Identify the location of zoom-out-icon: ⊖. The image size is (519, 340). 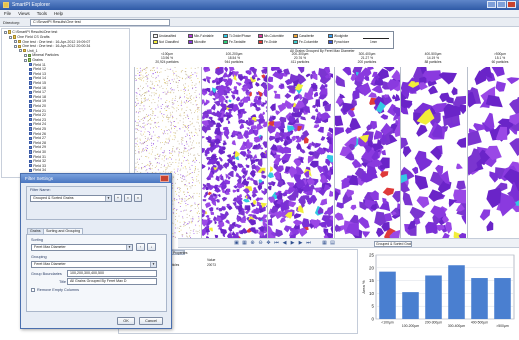
(260, 243).